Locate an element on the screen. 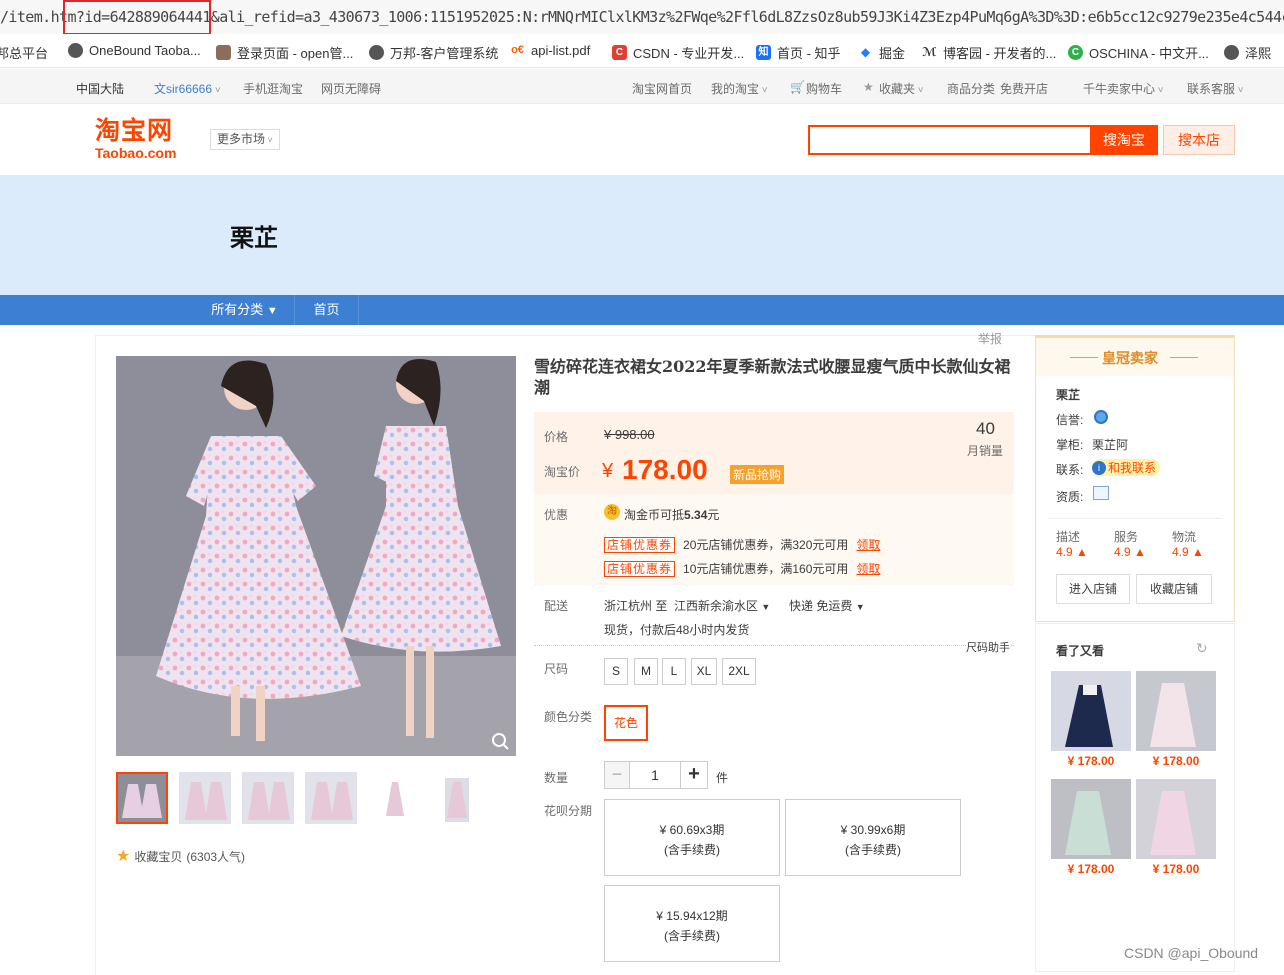 The width and height of the screenshot is (1284, 975). size-option: XL is located at coordinates (704, 671).